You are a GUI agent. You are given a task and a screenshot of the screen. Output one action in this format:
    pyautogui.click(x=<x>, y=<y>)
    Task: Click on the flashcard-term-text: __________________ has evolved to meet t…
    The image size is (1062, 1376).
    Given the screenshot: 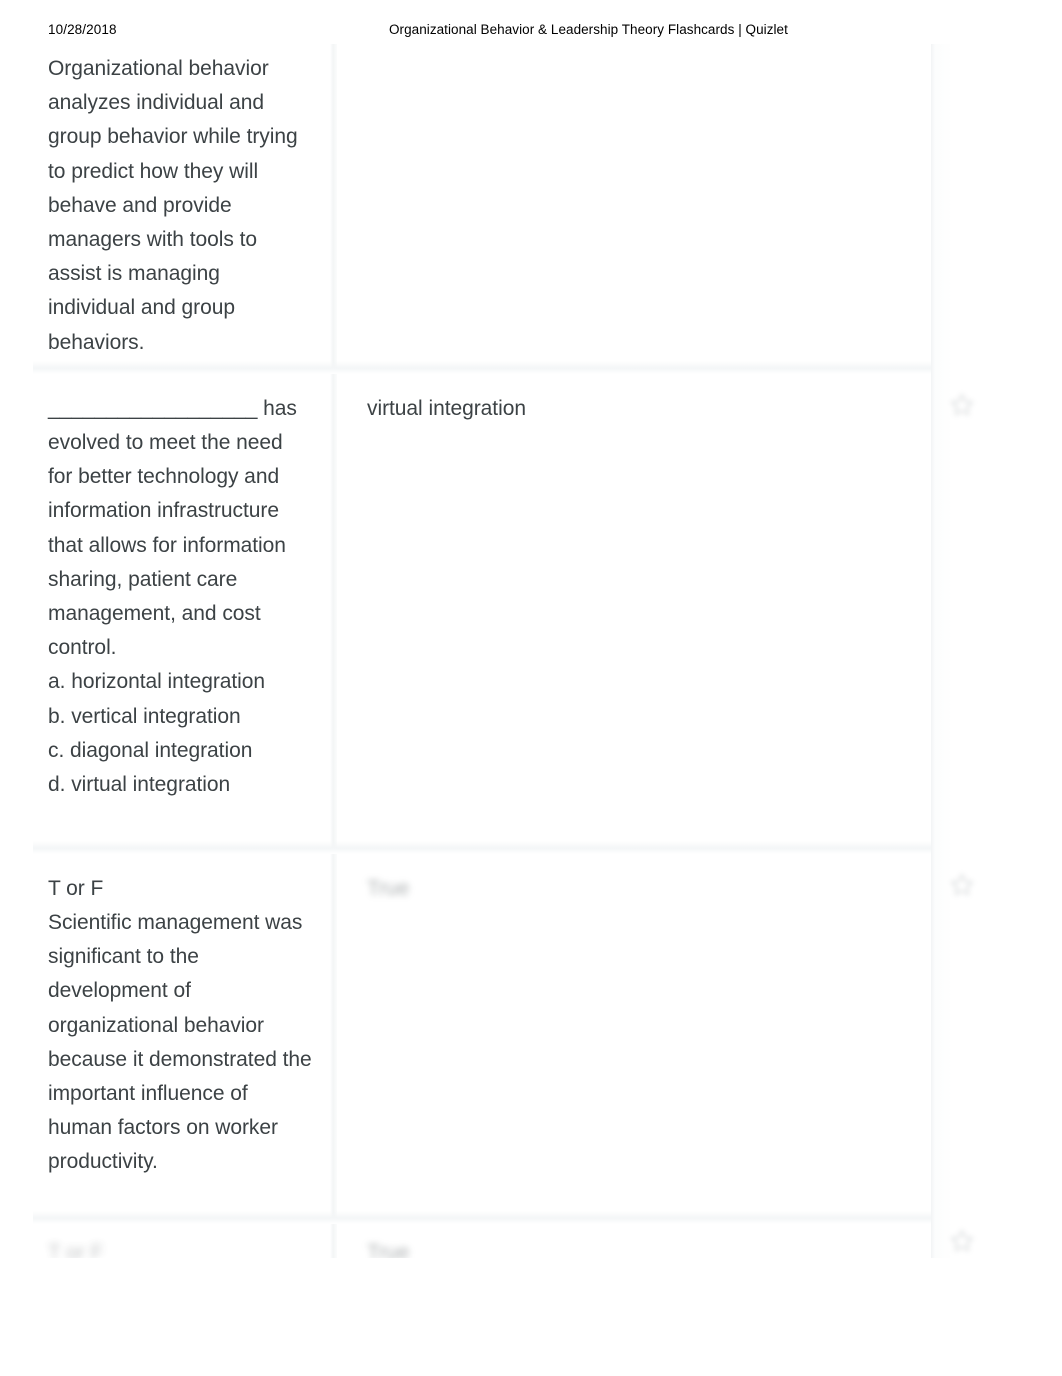 What is the action you would take?
    pyautogui.click(x=172, y=596)
    